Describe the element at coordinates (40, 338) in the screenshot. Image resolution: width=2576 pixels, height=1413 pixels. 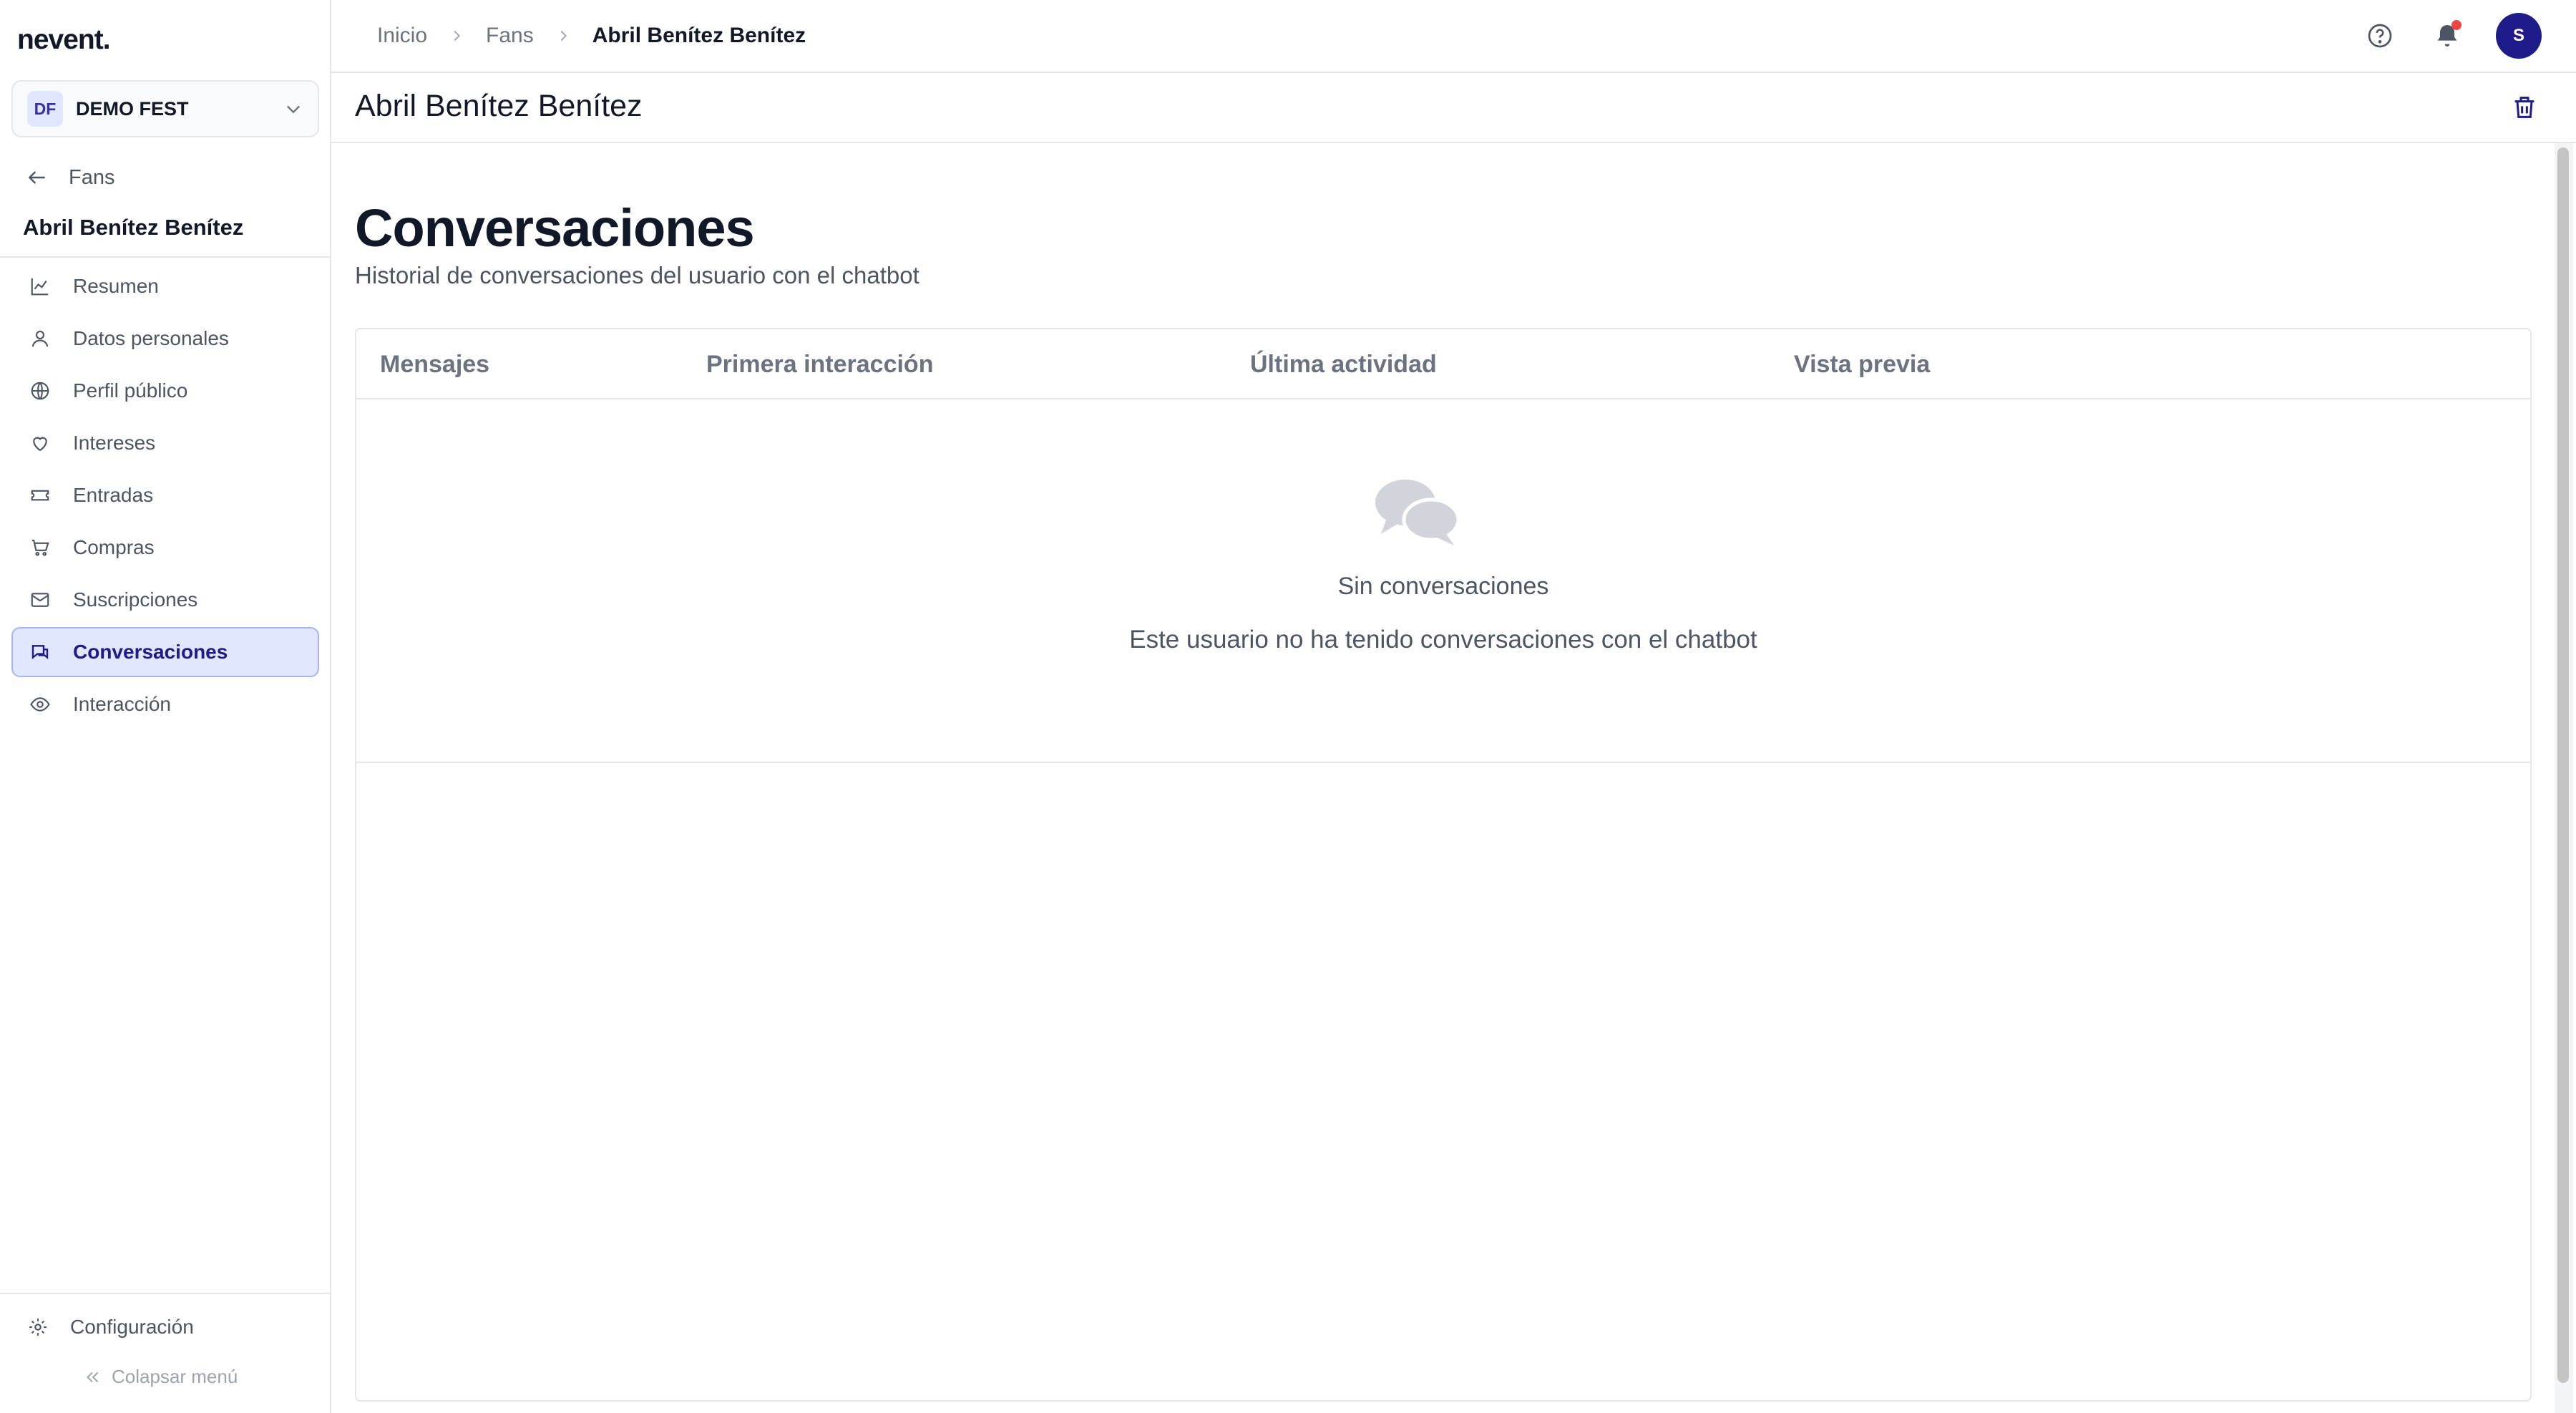
I see `user-icon` at that location.